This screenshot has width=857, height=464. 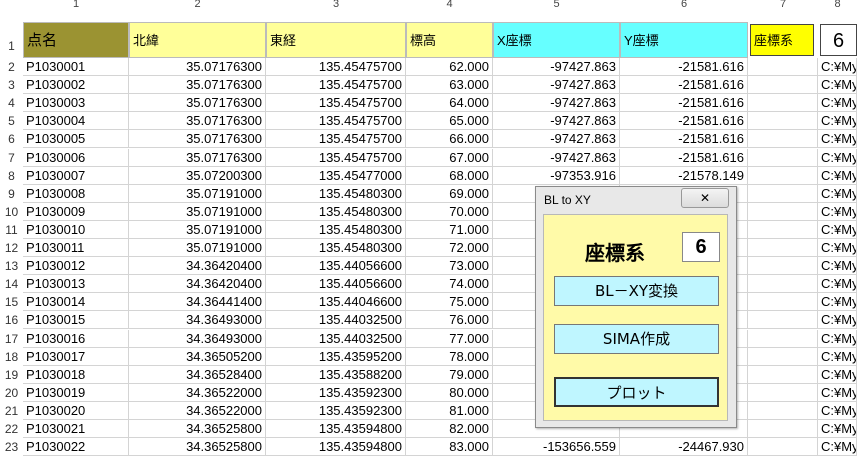 What do you see at coordinates (449, 40) in the screenshot?
I see `header-height: 標高` at bounding box center [449, 40].